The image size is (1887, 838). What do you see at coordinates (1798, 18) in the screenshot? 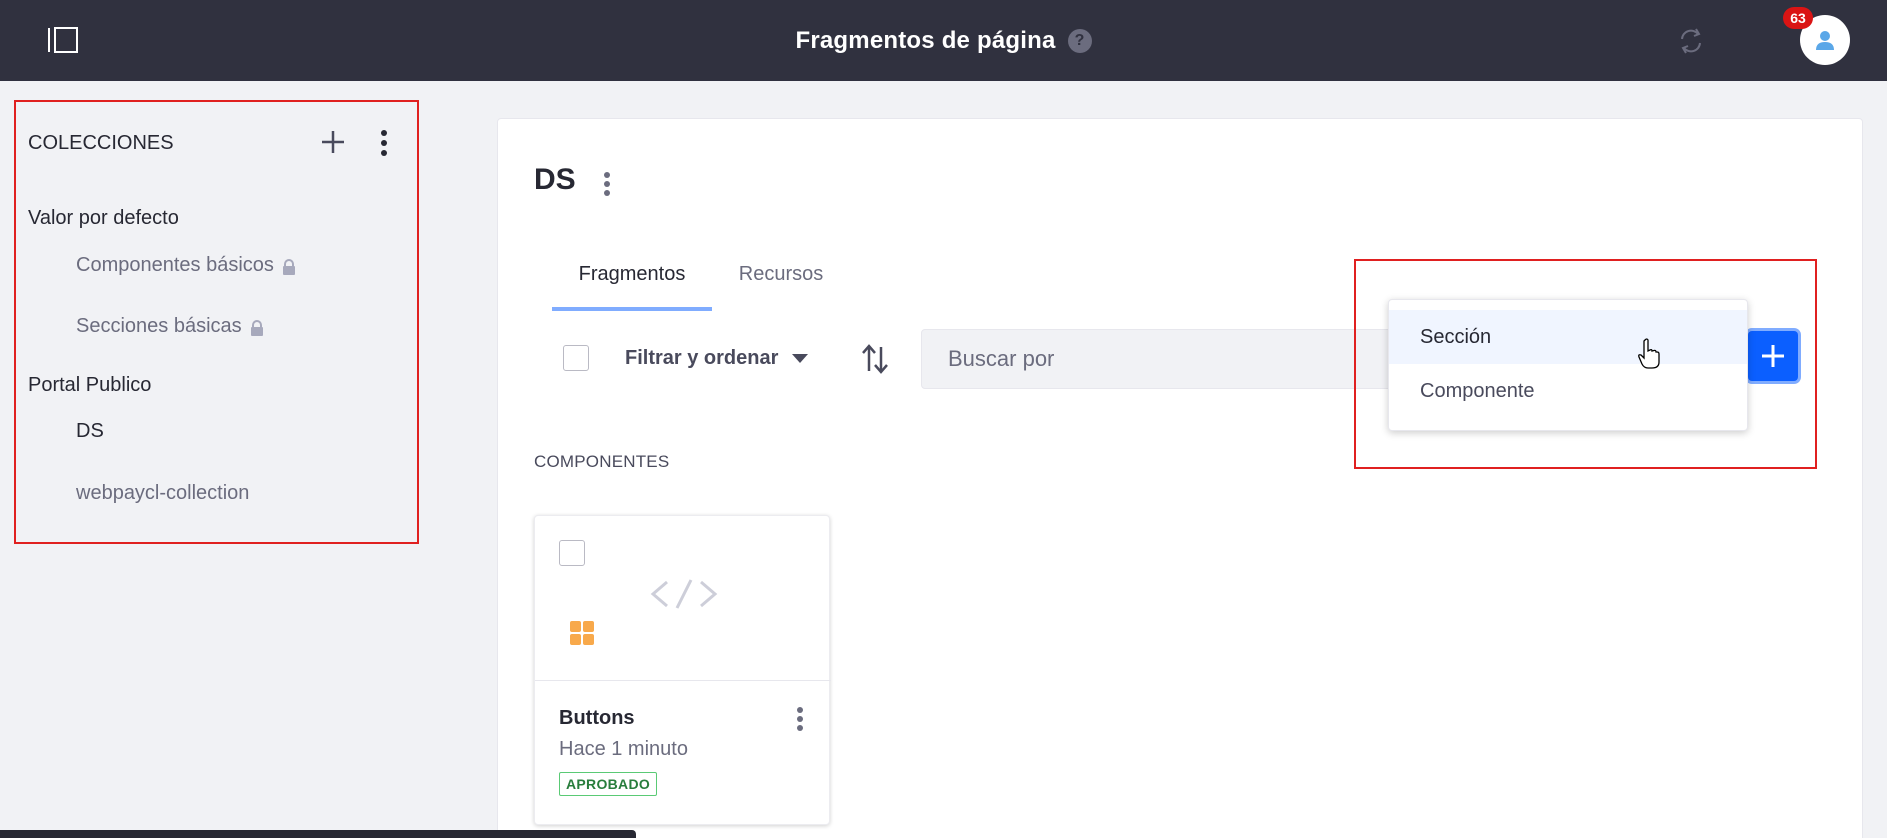
I see `notification-badge: 63` at bounding box center [1798, 18].